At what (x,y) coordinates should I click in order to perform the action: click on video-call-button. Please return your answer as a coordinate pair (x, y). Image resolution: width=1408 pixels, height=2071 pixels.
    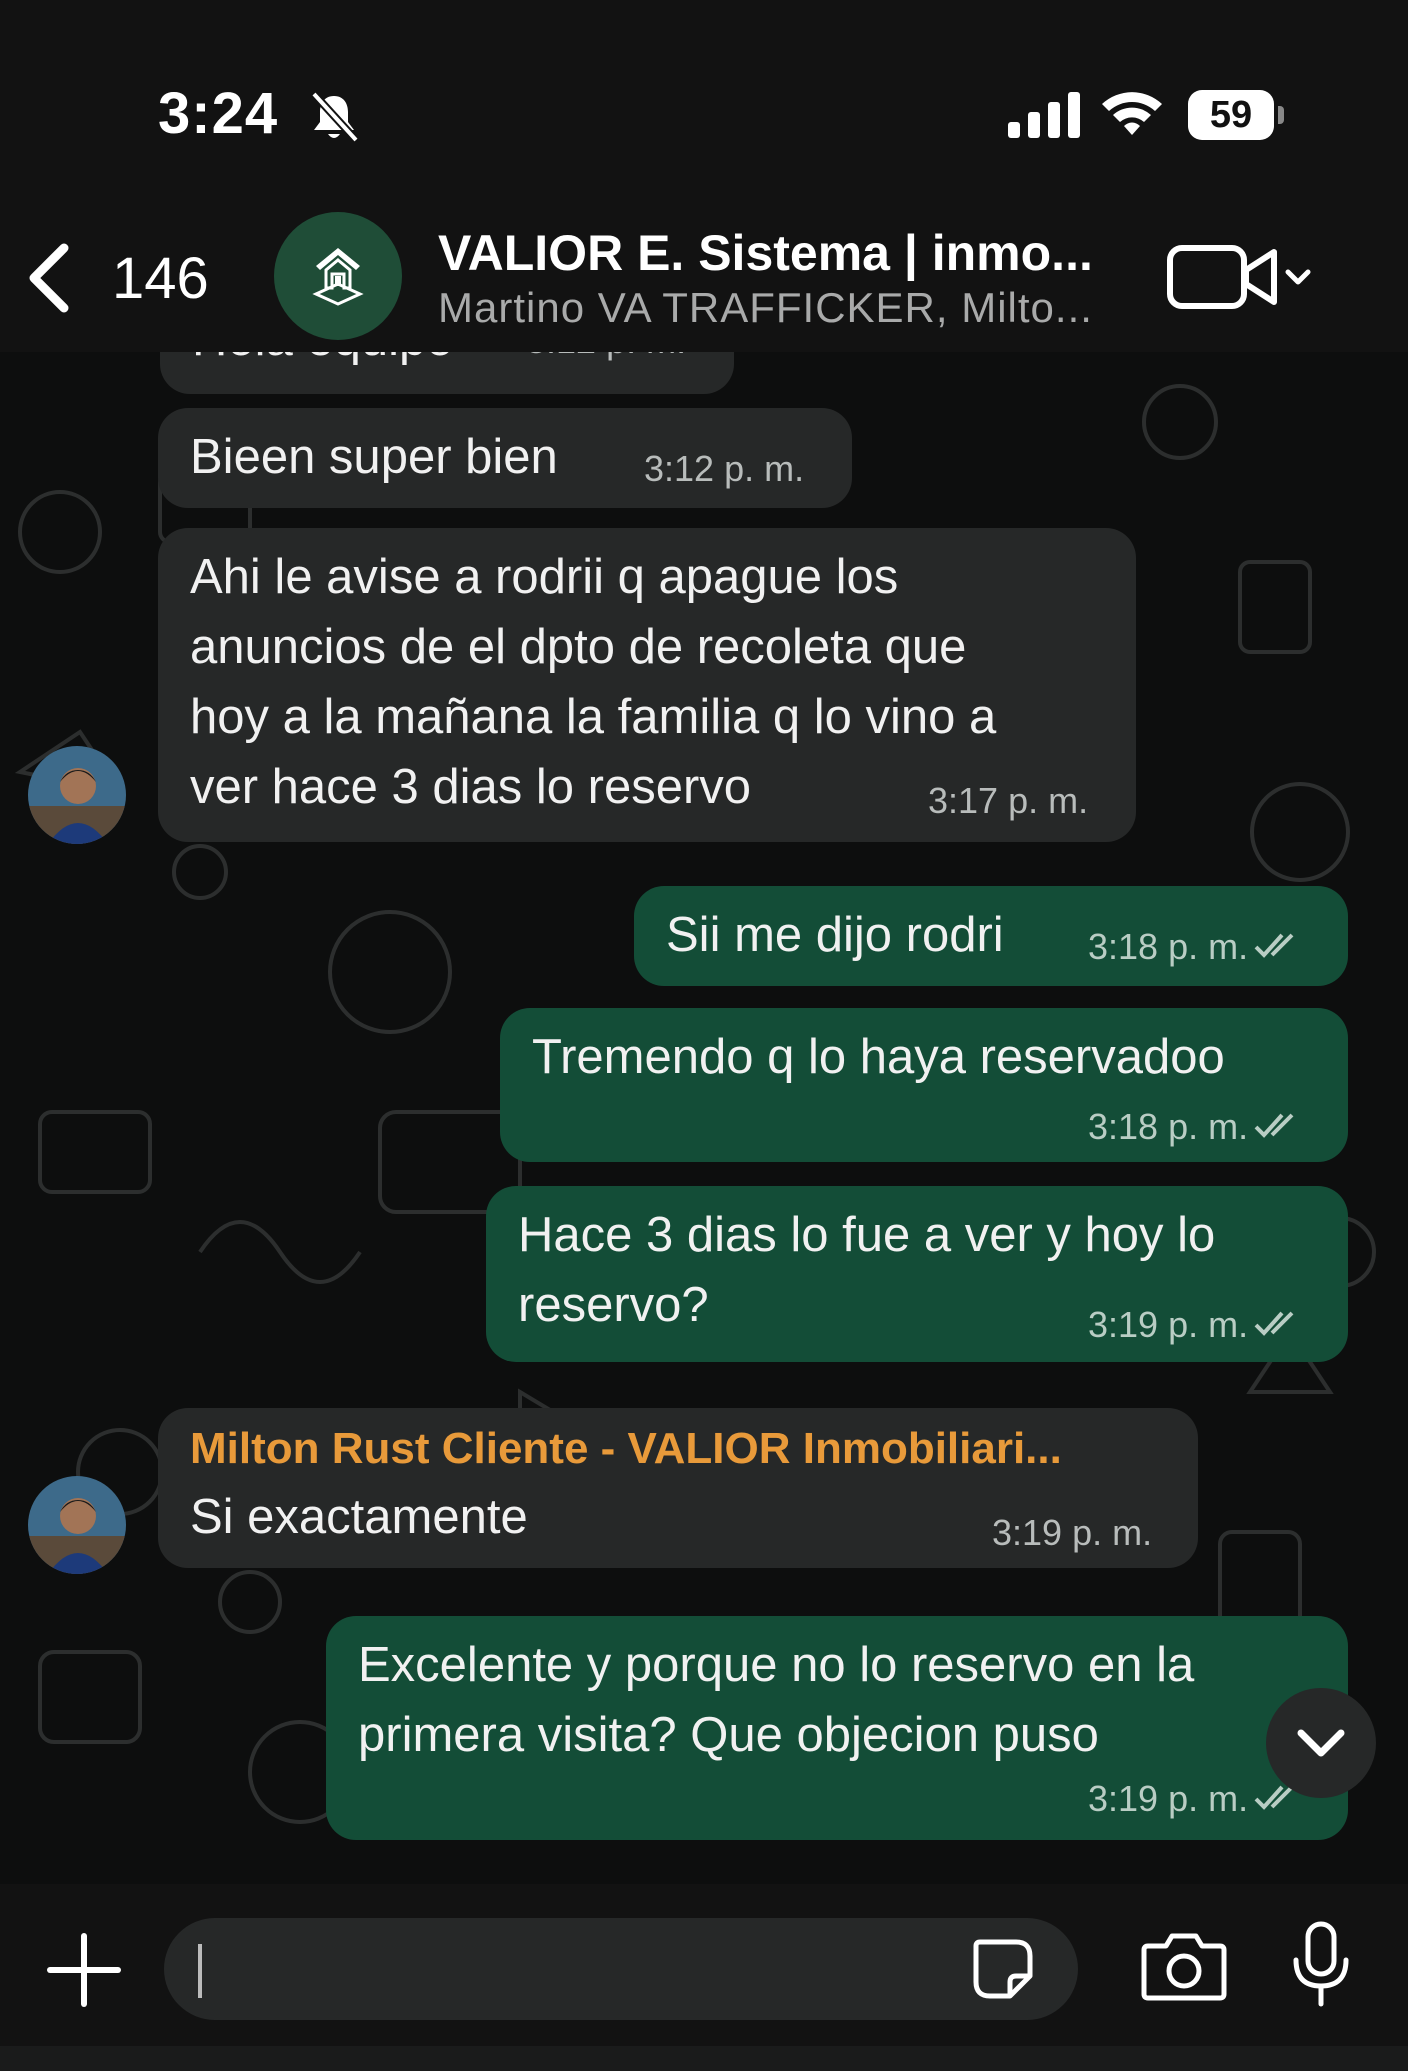
    Looking at the image, I should click on (1241, 277).